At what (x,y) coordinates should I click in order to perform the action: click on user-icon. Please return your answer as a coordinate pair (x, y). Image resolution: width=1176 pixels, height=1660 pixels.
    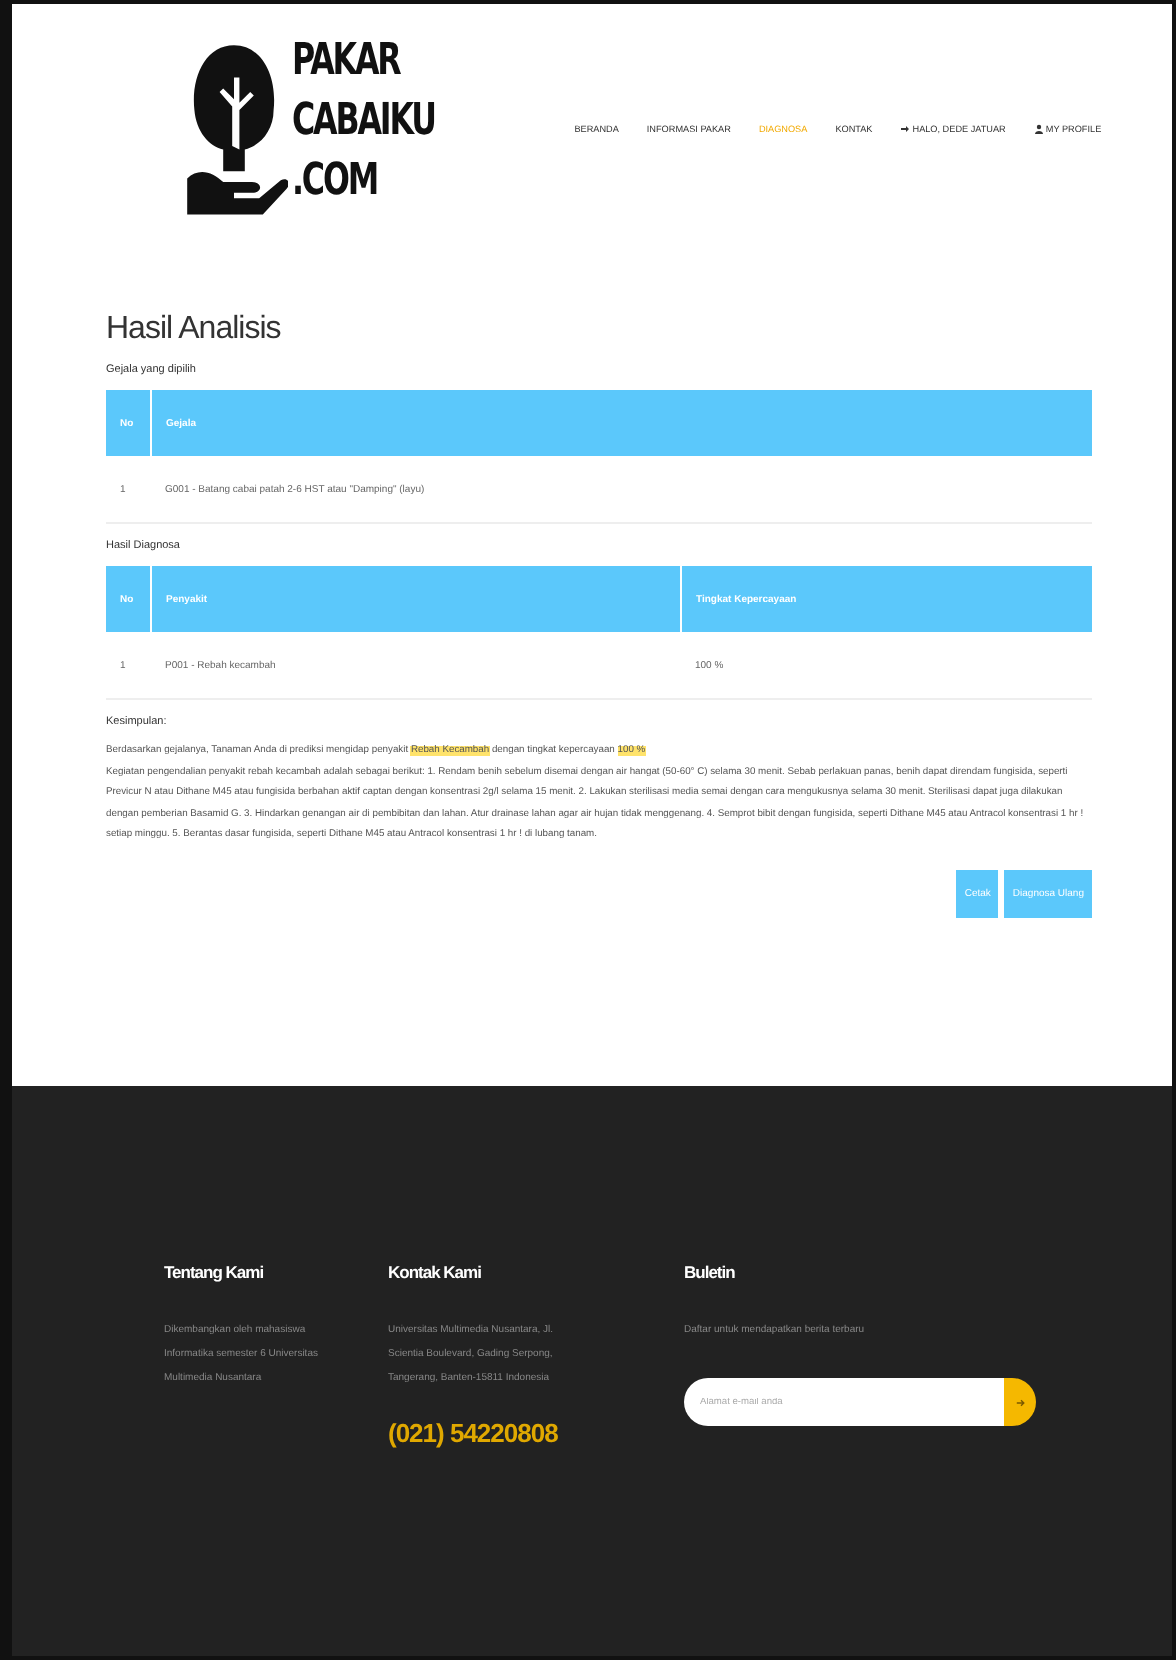
    Looking at the image, I should click on (1038, 128).